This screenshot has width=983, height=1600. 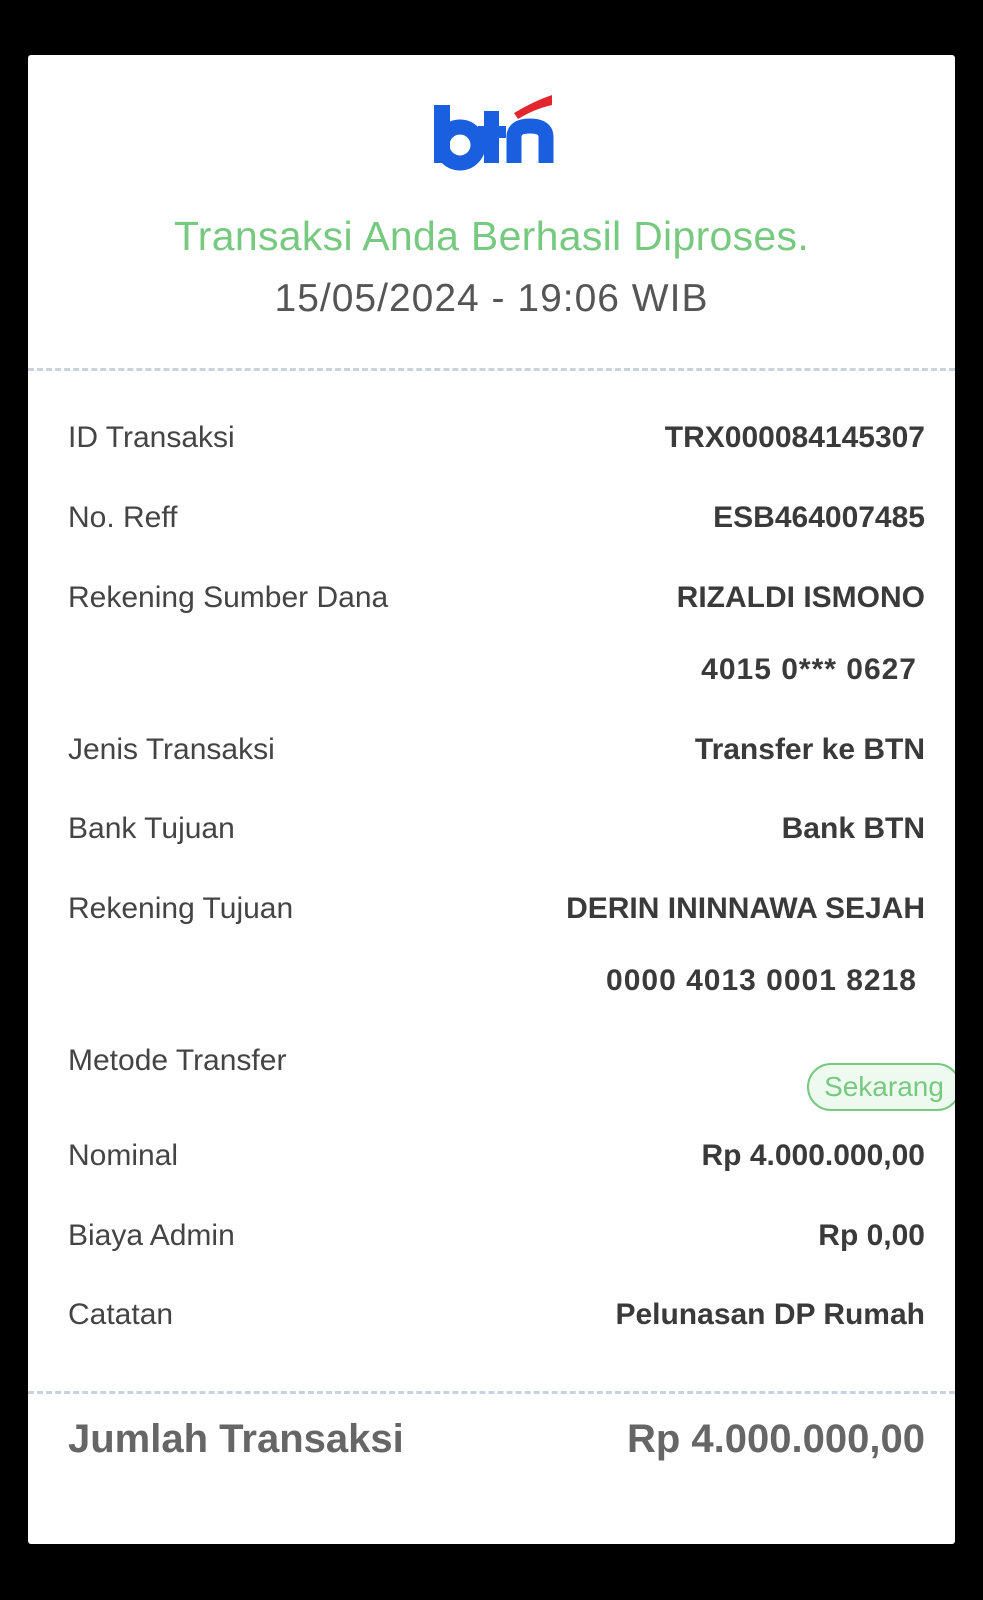 I want to click on label-catatan: Catatan, so click(x=121, y=1314).